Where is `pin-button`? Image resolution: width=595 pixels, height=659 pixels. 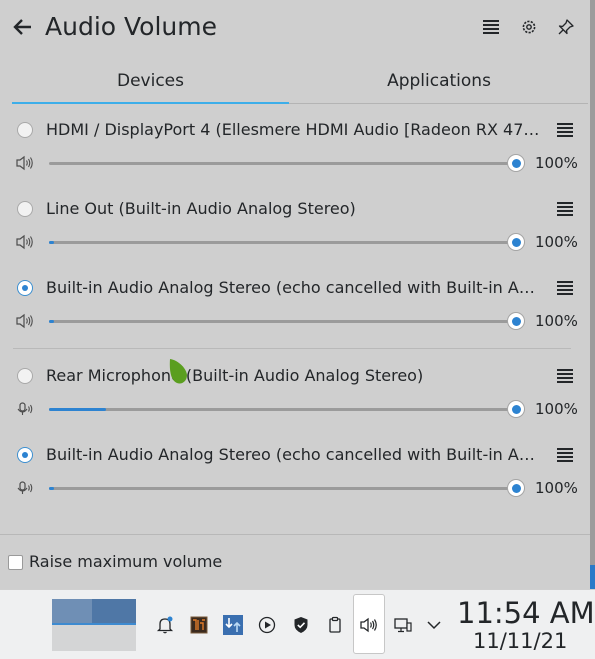
pin-button is located at coordinates (566, 27).